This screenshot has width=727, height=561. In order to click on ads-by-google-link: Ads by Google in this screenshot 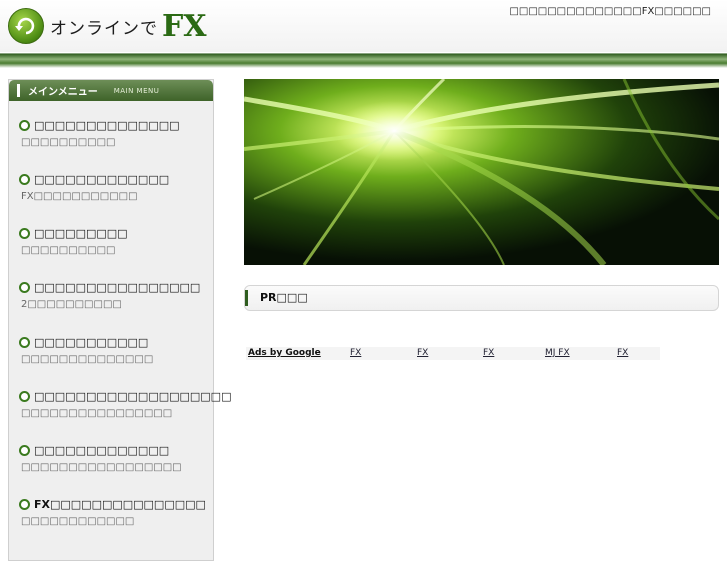, I will do `click(284, 353)`.